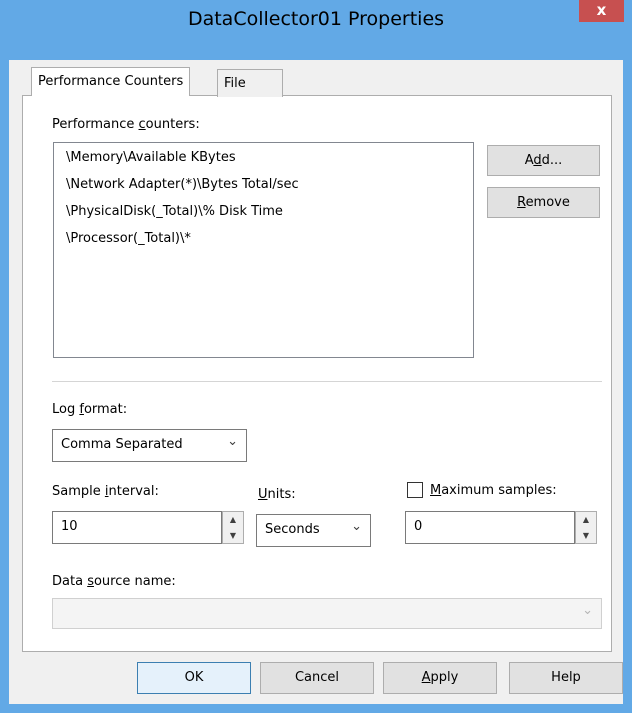 This screenshot has width=632, height=713. I want to click on units-value: Seconds, so click(292, 529).